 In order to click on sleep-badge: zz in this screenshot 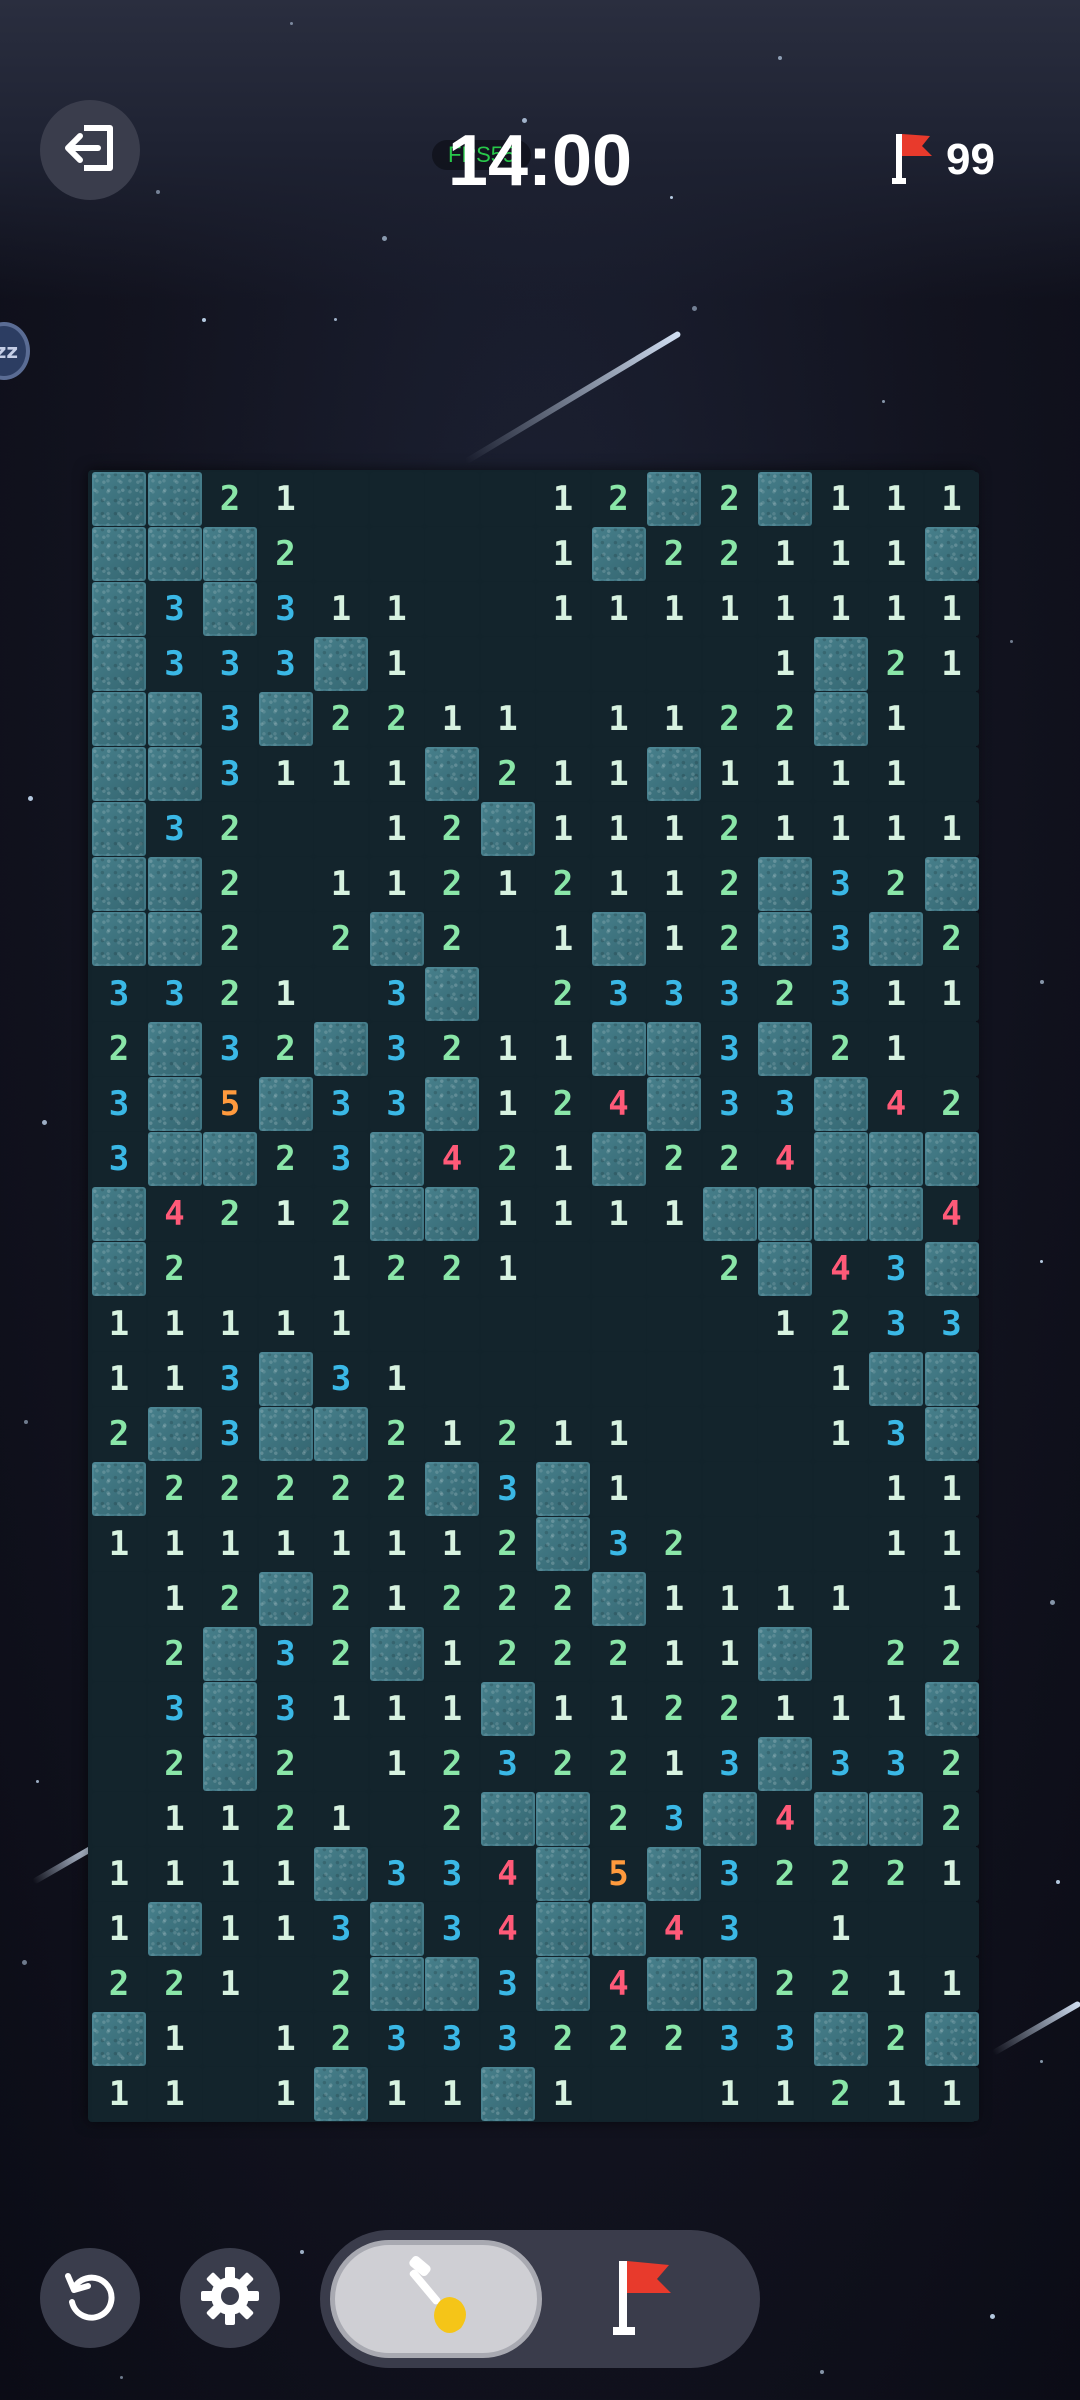, I will do `click(15, 351)`.